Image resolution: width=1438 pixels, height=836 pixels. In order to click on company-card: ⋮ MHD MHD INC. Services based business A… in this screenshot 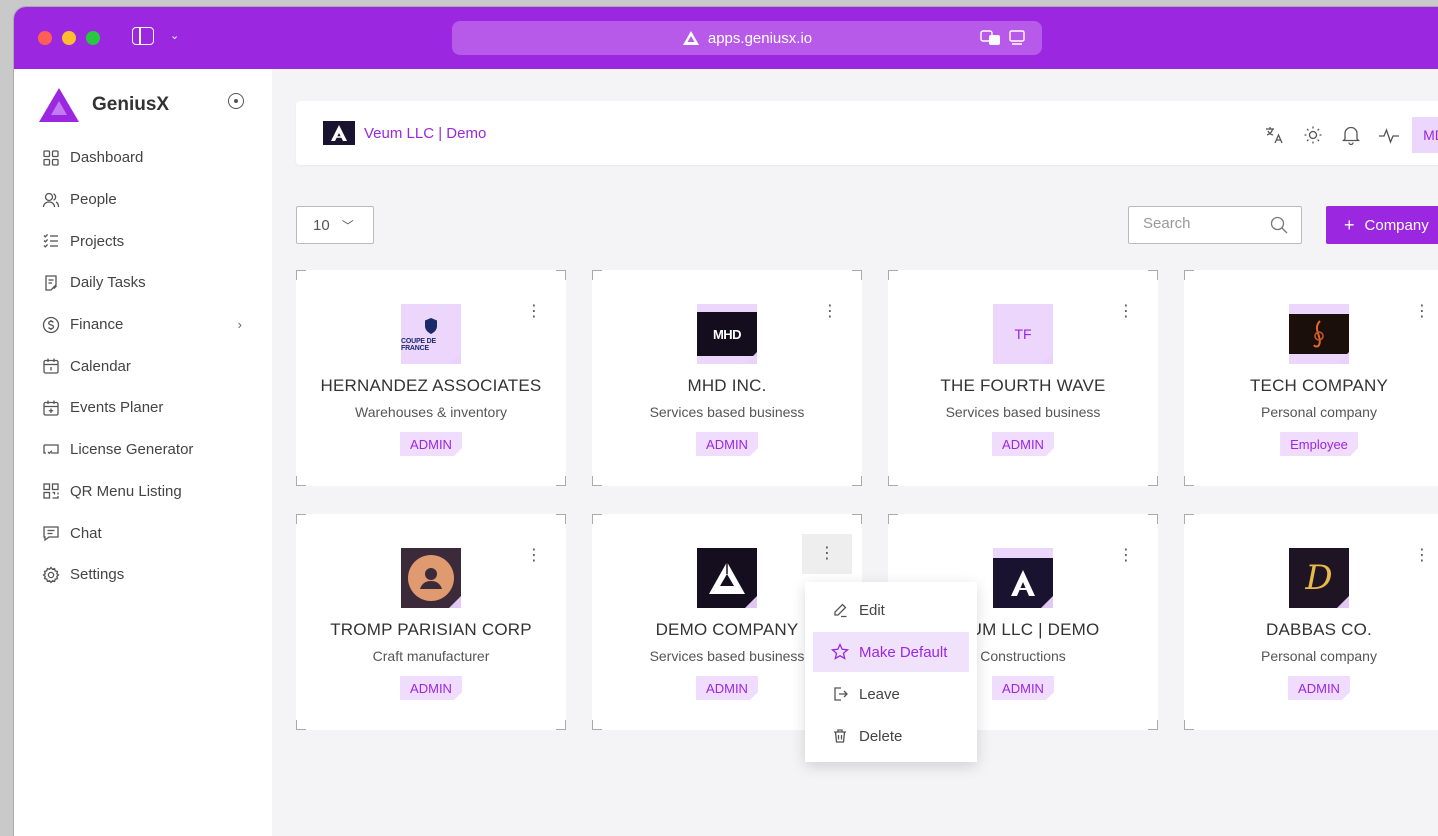, I will do `click(727, 378)`.